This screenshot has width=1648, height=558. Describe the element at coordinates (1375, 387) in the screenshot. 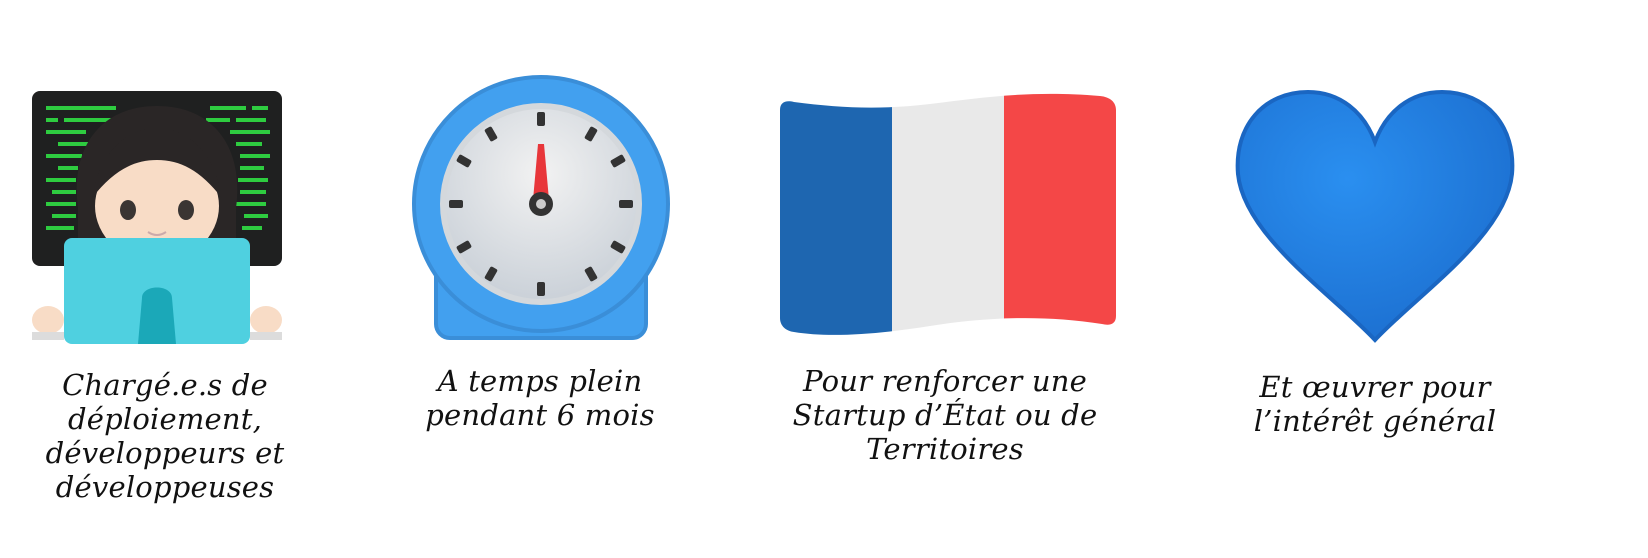

I see `caption-line: Et œuvrer pour` at that location.